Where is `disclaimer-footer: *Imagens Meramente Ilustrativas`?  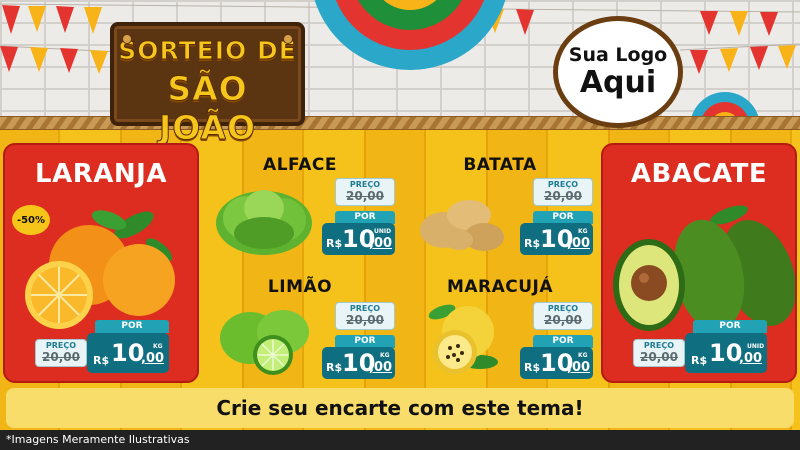 disclaimer-footer: *Imagens Meramente Ilustrativas is located at coordinates (400, 440).